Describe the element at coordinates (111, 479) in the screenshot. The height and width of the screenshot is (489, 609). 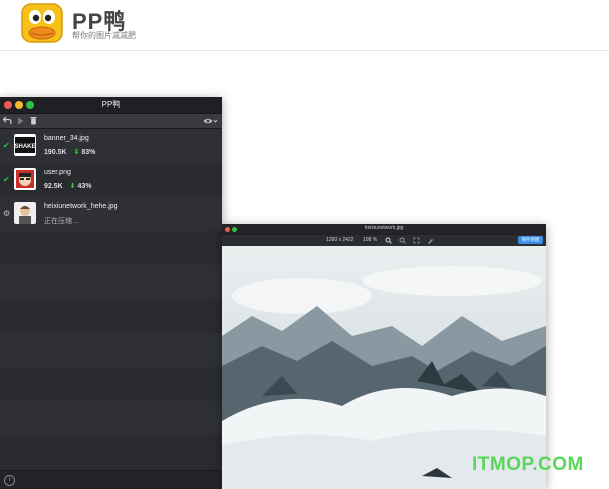
I see `app-bottombar: i` at that location.